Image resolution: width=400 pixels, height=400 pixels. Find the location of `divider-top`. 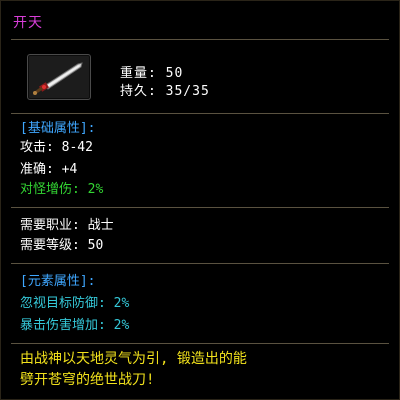

divider-top is located at coordinates (200, 39).